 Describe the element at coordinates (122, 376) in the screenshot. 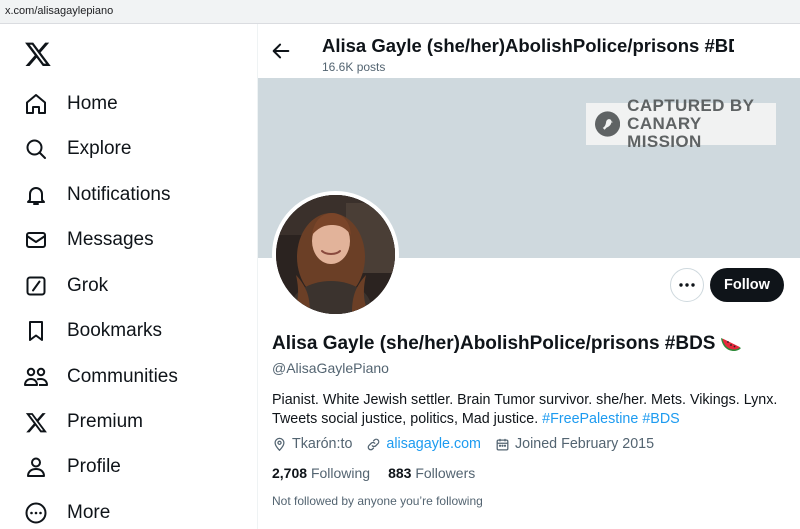

I see `sidebar-item-label: Communities` at that location.